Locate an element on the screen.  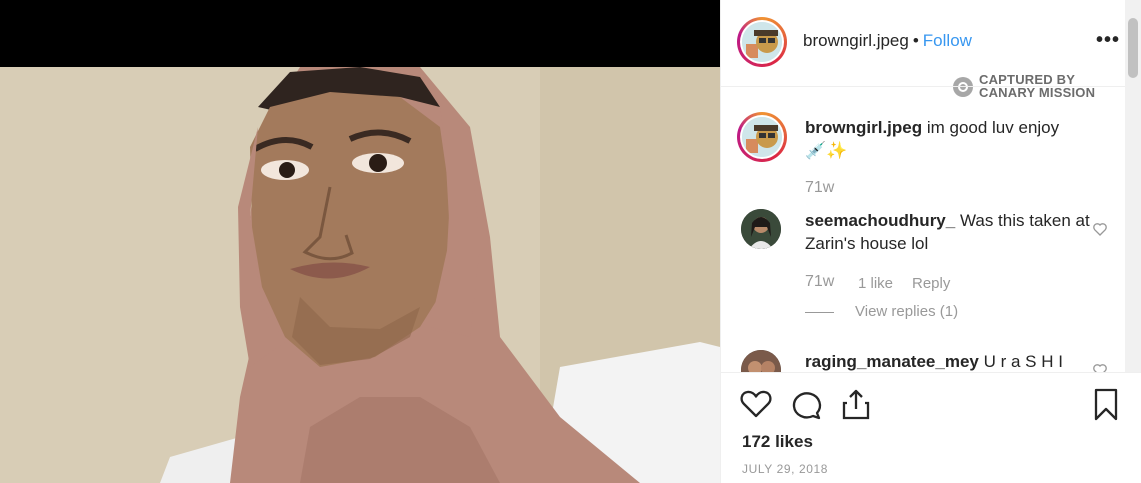
comment-body: U r a S H I is located at coordinates (1020, 361).